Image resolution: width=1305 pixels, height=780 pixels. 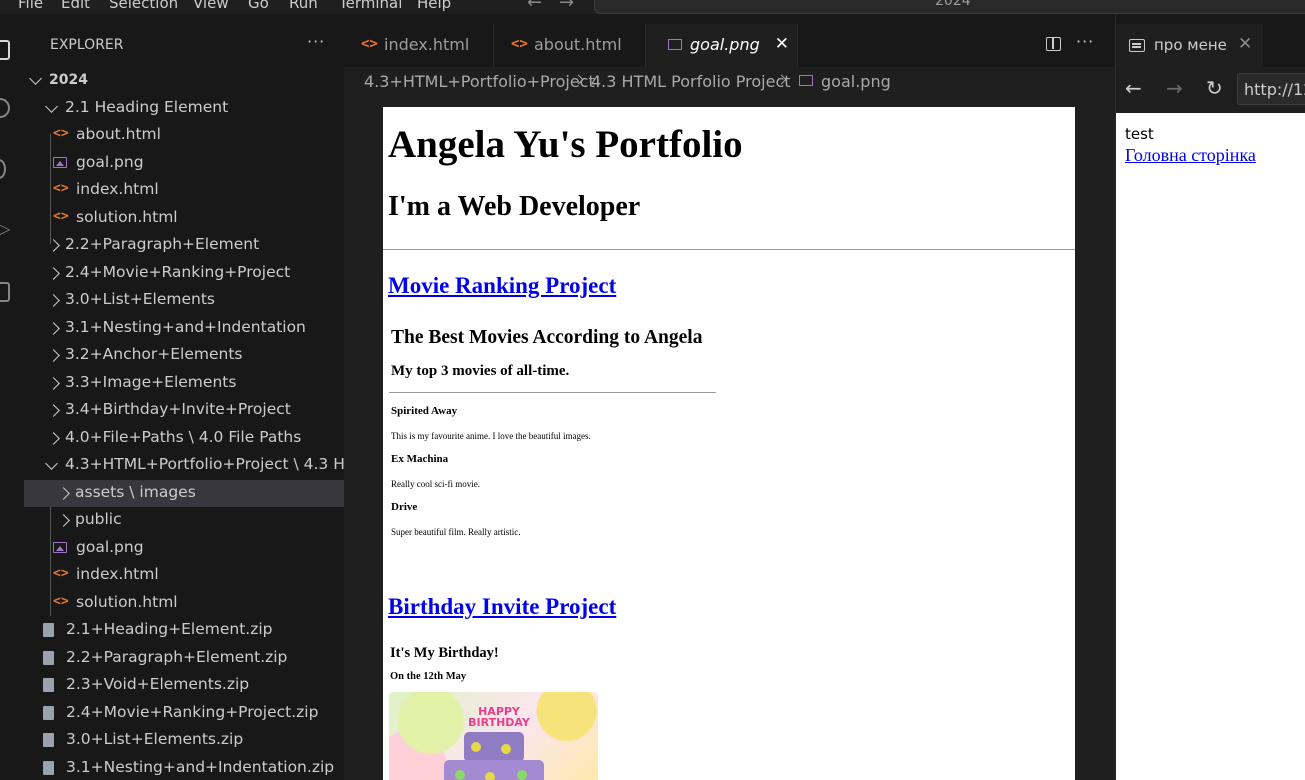 I want to click on tree-file: 2.2+Paragraph+Element.zip, so click(x=184, y=658).